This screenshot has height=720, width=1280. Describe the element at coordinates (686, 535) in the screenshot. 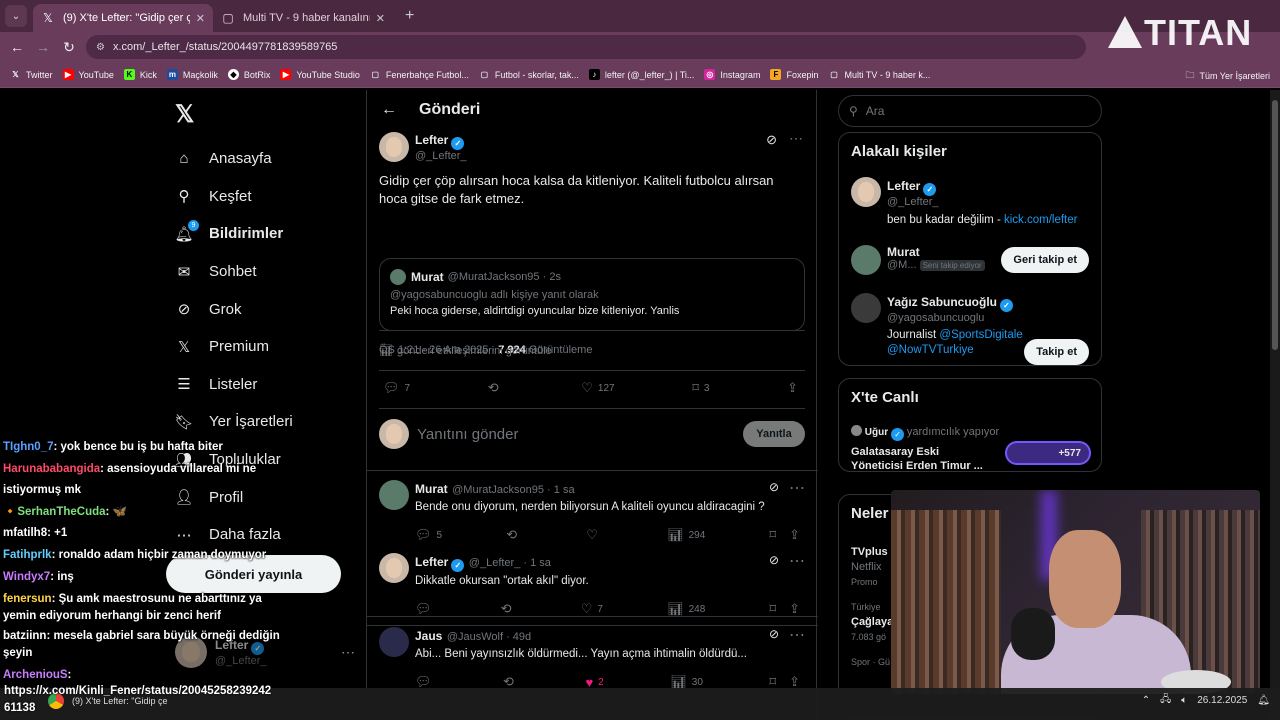

I see `views-button: 📊︎ 294` at that location.